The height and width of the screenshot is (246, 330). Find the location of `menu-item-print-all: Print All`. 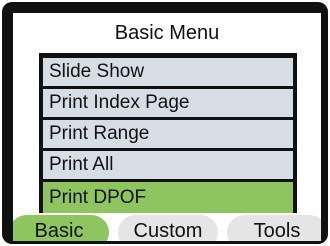

menu-item-print-all: Print All is located at coordinates (168, 165).